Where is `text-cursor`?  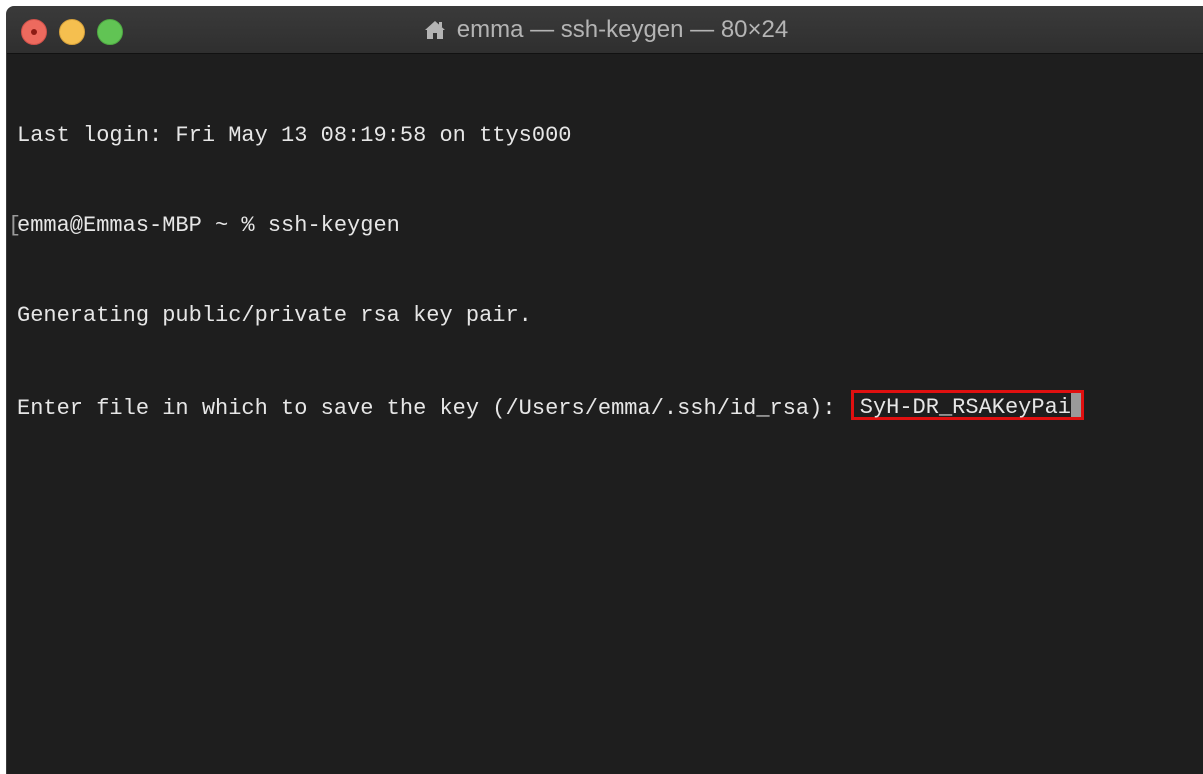 text-cursor is located at coordinates (1075, 405).